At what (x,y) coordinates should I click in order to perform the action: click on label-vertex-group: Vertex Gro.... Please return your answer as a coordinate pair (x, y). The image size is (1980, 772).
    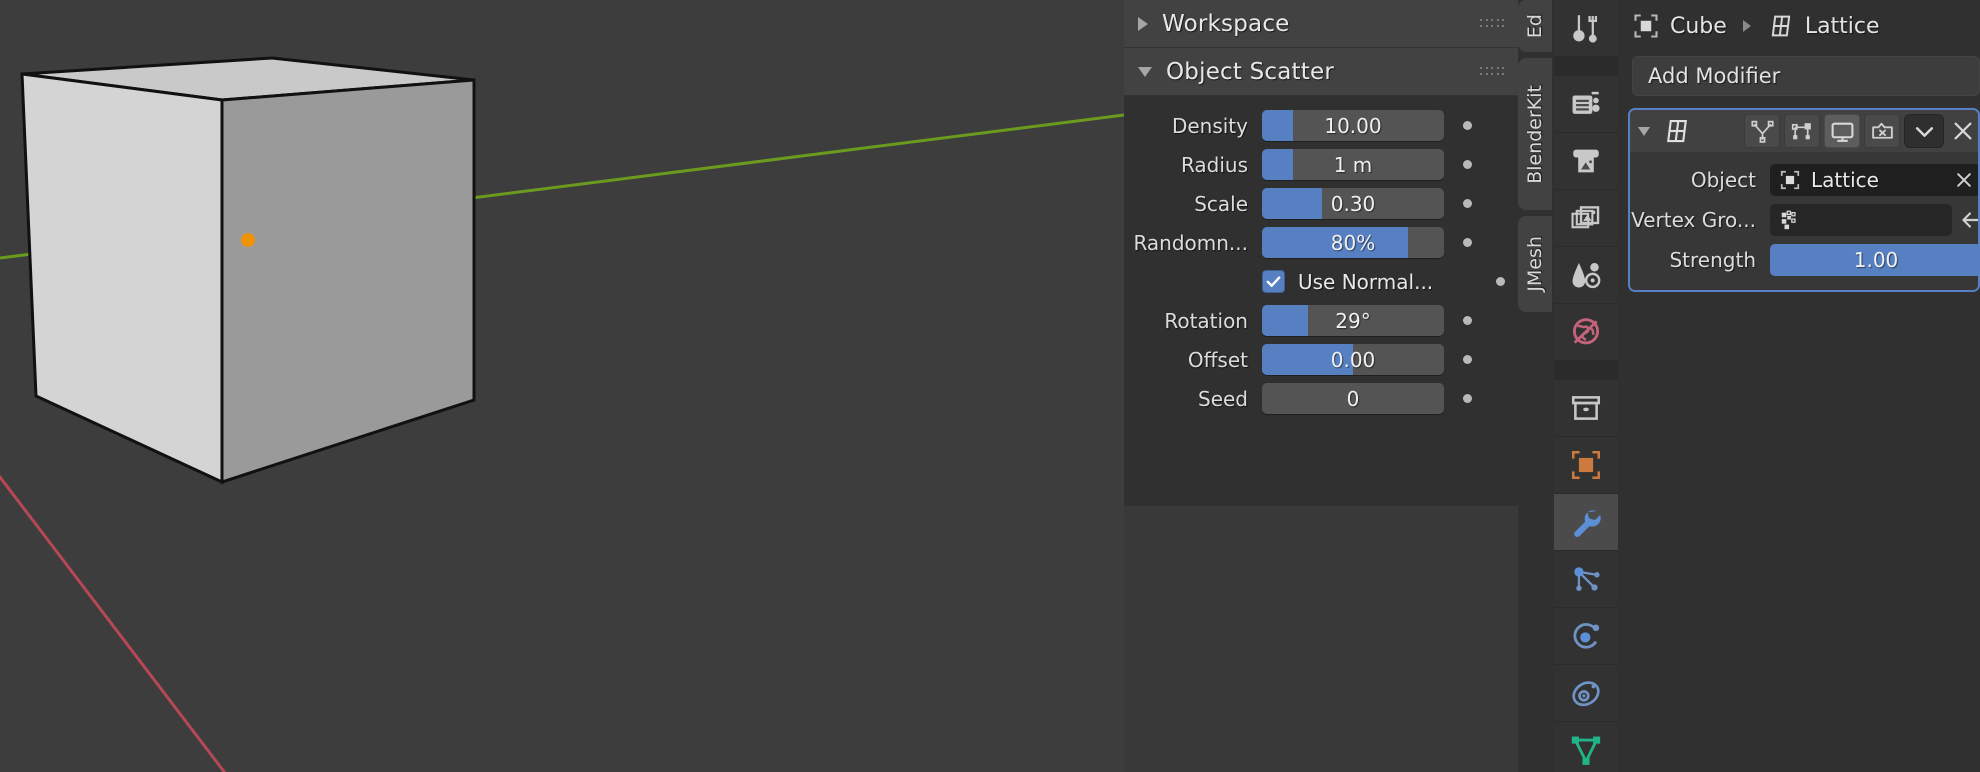
    Looking at the image, I should click on (1693, 220).